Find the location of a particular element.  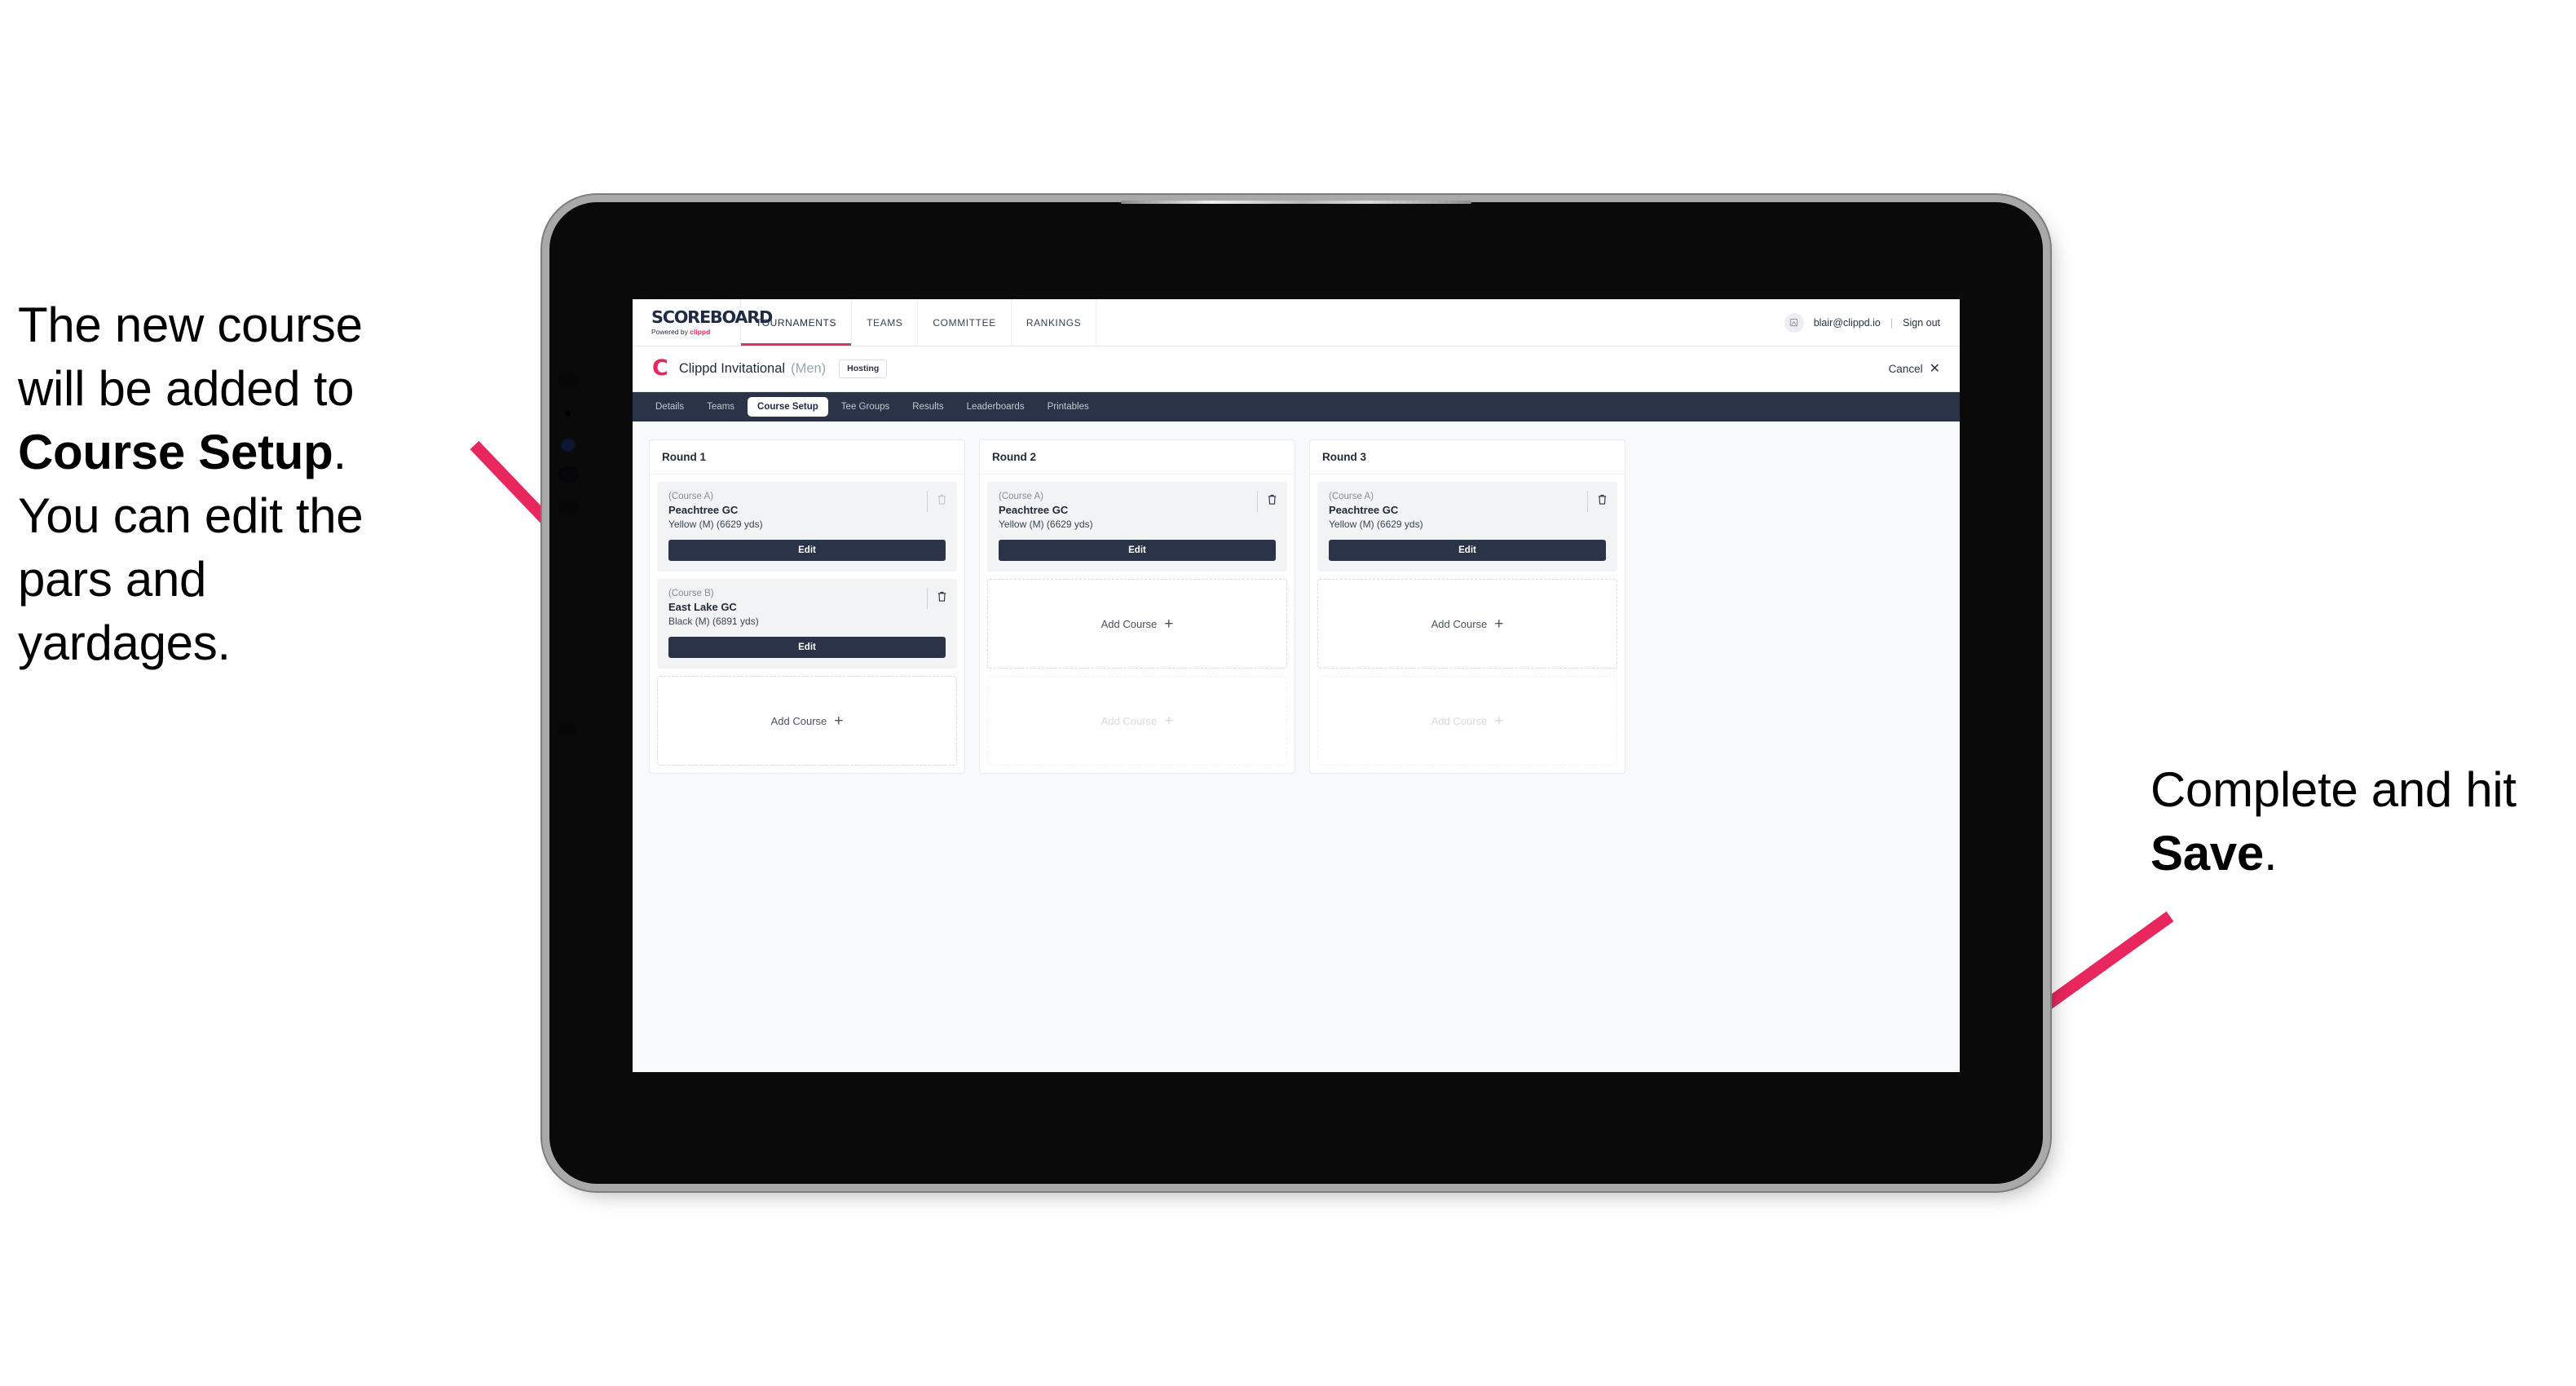

tab-details: Details is located at coordinates (670, 407).